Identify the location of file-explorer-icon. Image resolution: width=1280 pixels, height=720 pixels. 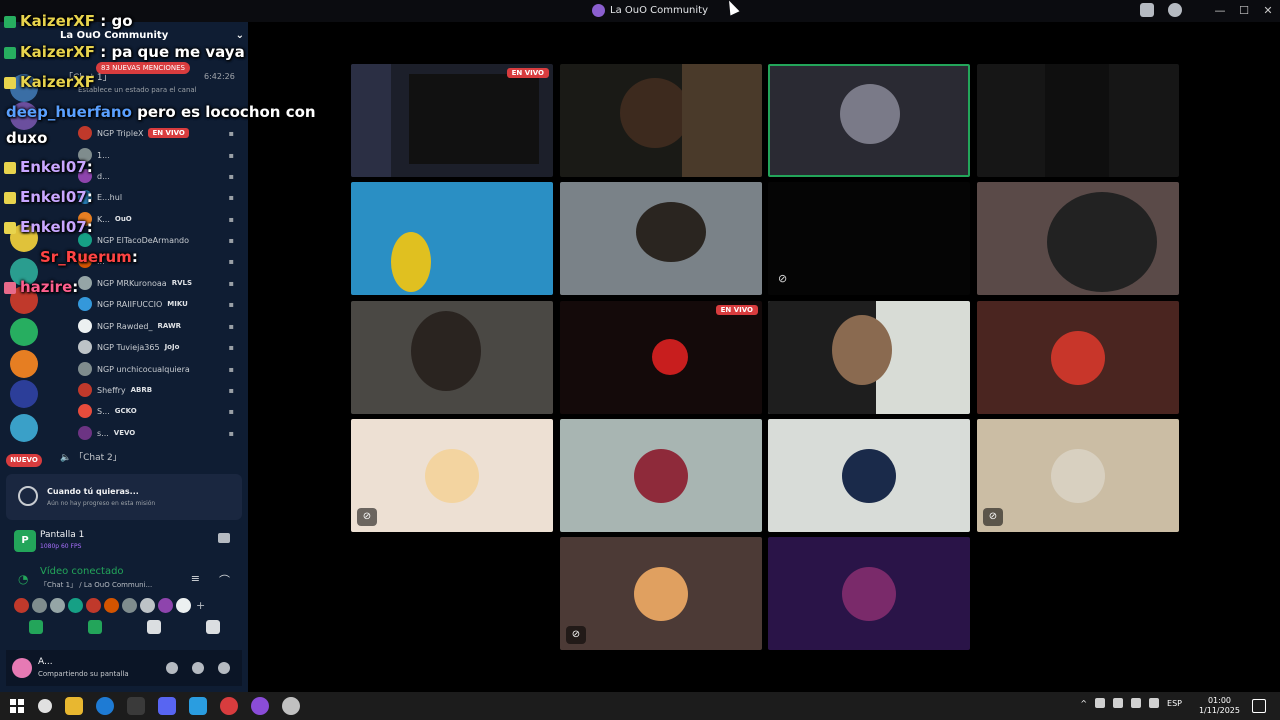
(74, 706).